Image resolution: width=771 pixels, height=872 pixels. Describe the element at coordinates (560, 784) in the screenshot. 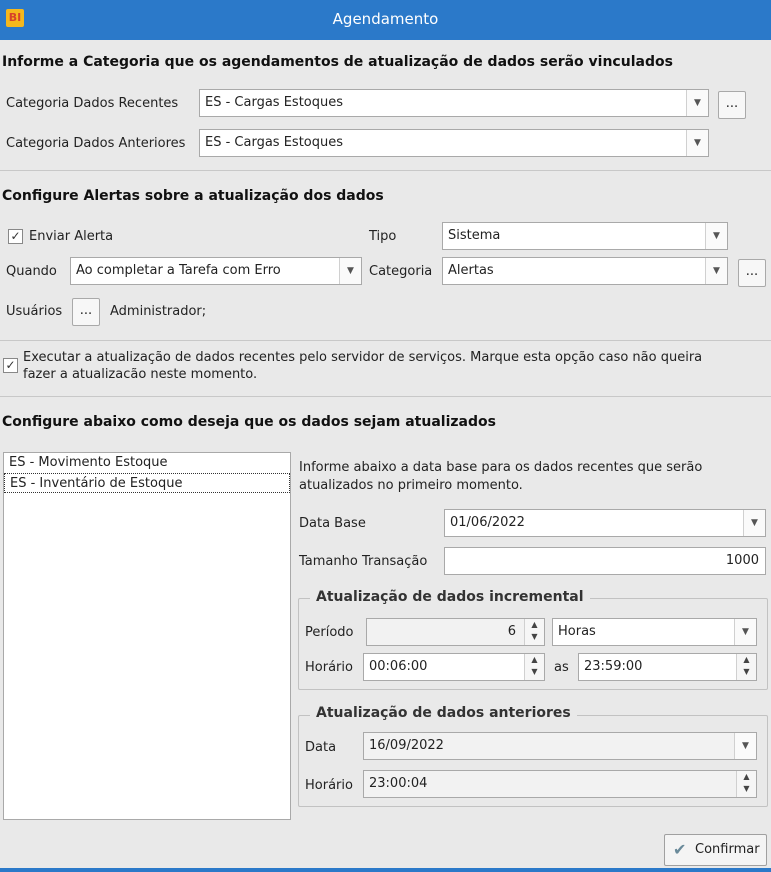

I see `horario-anteriores-input: 23:00:04 ▲ ▼` at that location.